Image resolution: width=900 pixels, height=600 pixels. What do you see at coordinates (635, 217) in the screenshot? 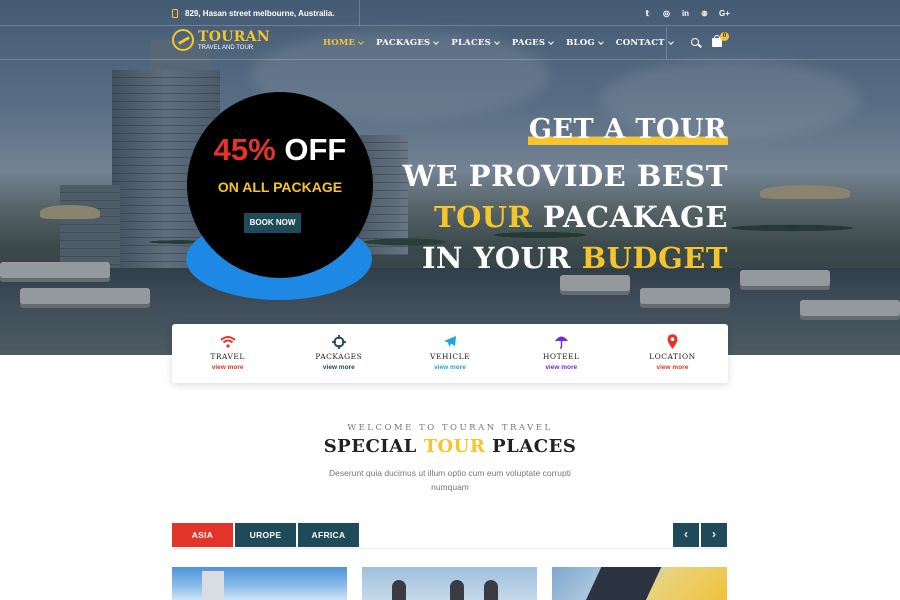
I see `hero-line-2-rest: PACAKAGE` at bounding box center [635, 217].